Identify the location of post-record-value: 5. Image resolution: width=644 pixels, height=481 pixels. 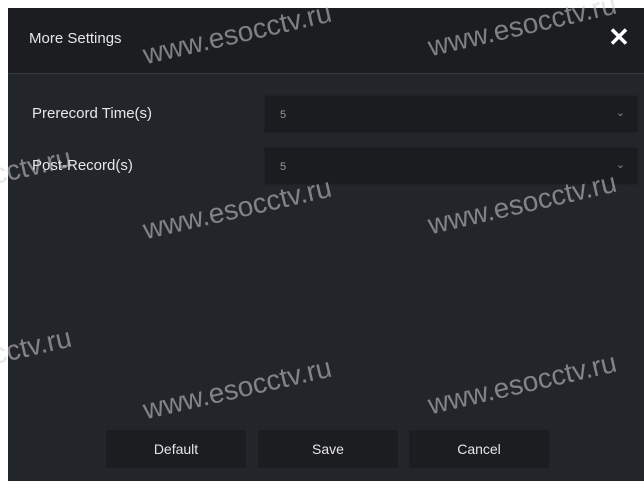
(283, 167).